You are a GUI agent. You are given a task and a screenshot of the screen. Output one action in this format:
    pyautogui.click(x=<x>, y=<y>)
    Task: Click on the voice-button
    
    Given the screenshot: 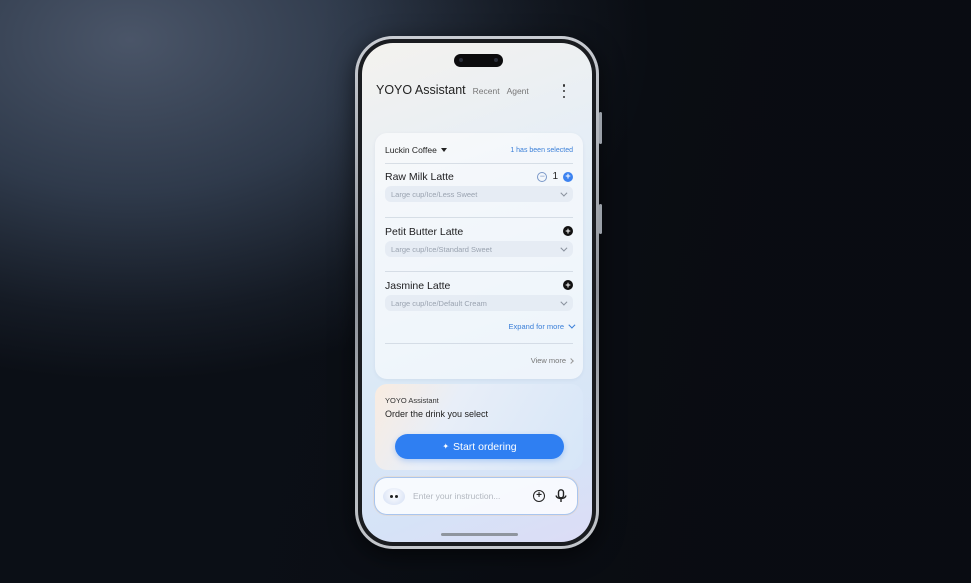 What is the action you would take?
    pyautogui.click(x=561, y=496)
    